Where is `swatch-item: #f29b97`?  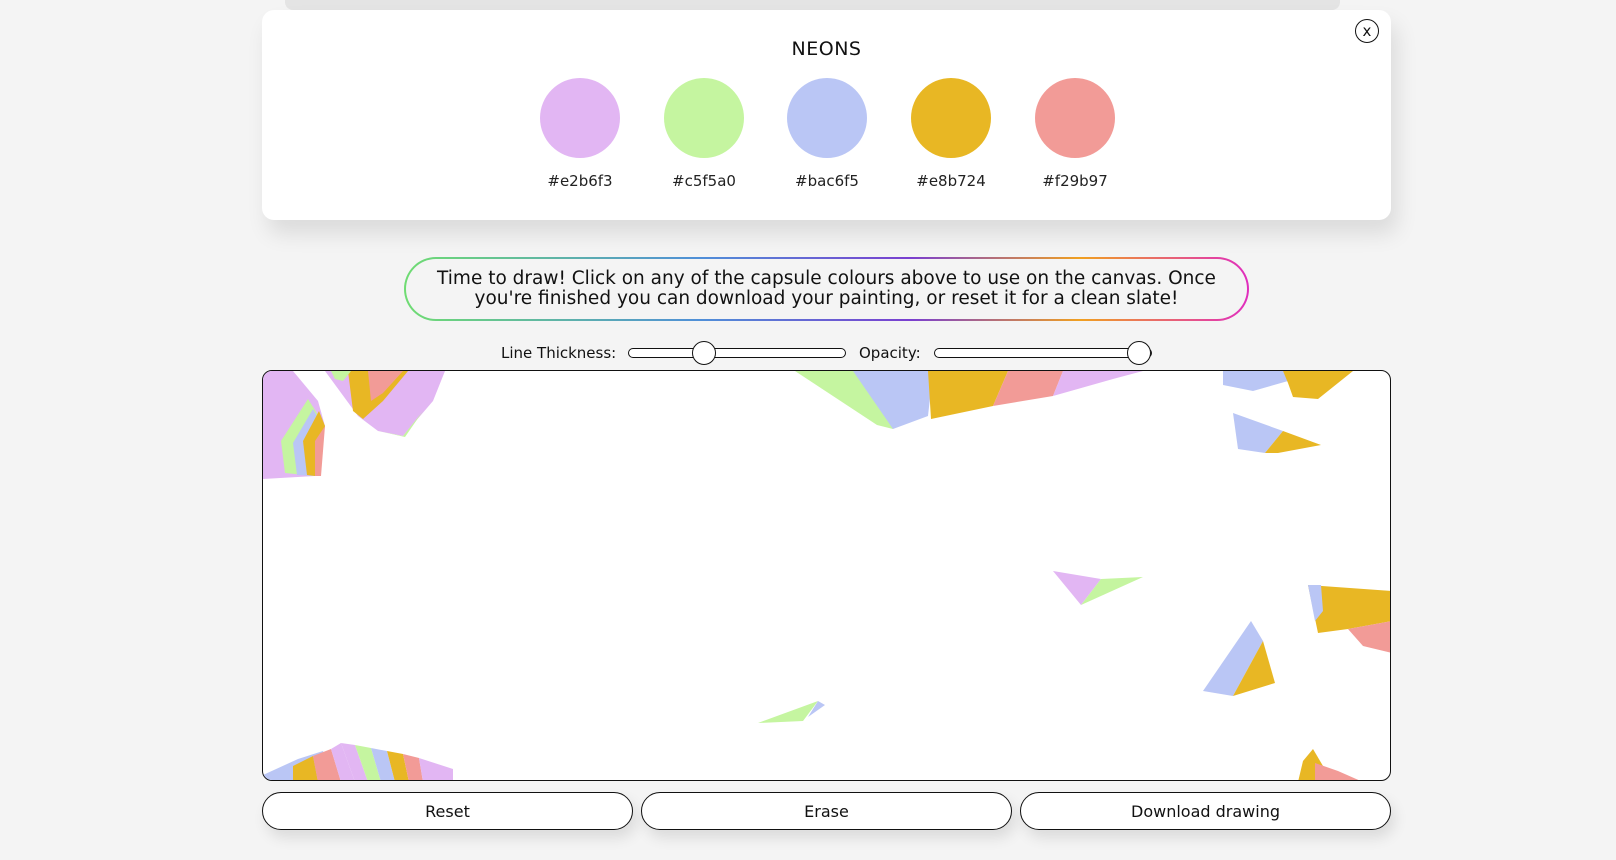
swatch-item: #f29b97 is located at coordinates (1075, 134).